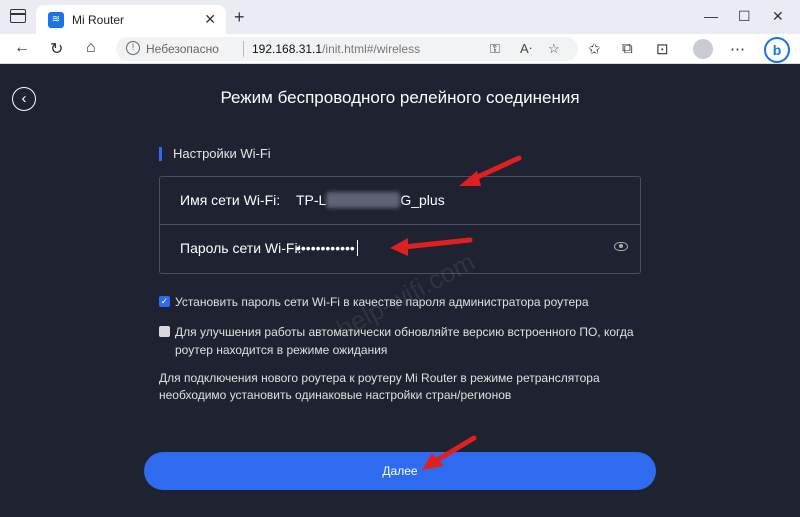 The width and height of the screenshot is (800, 517). Describe the element at coordinates (133, 48) in the screenshot. I see `warning-icon: !` at that location.